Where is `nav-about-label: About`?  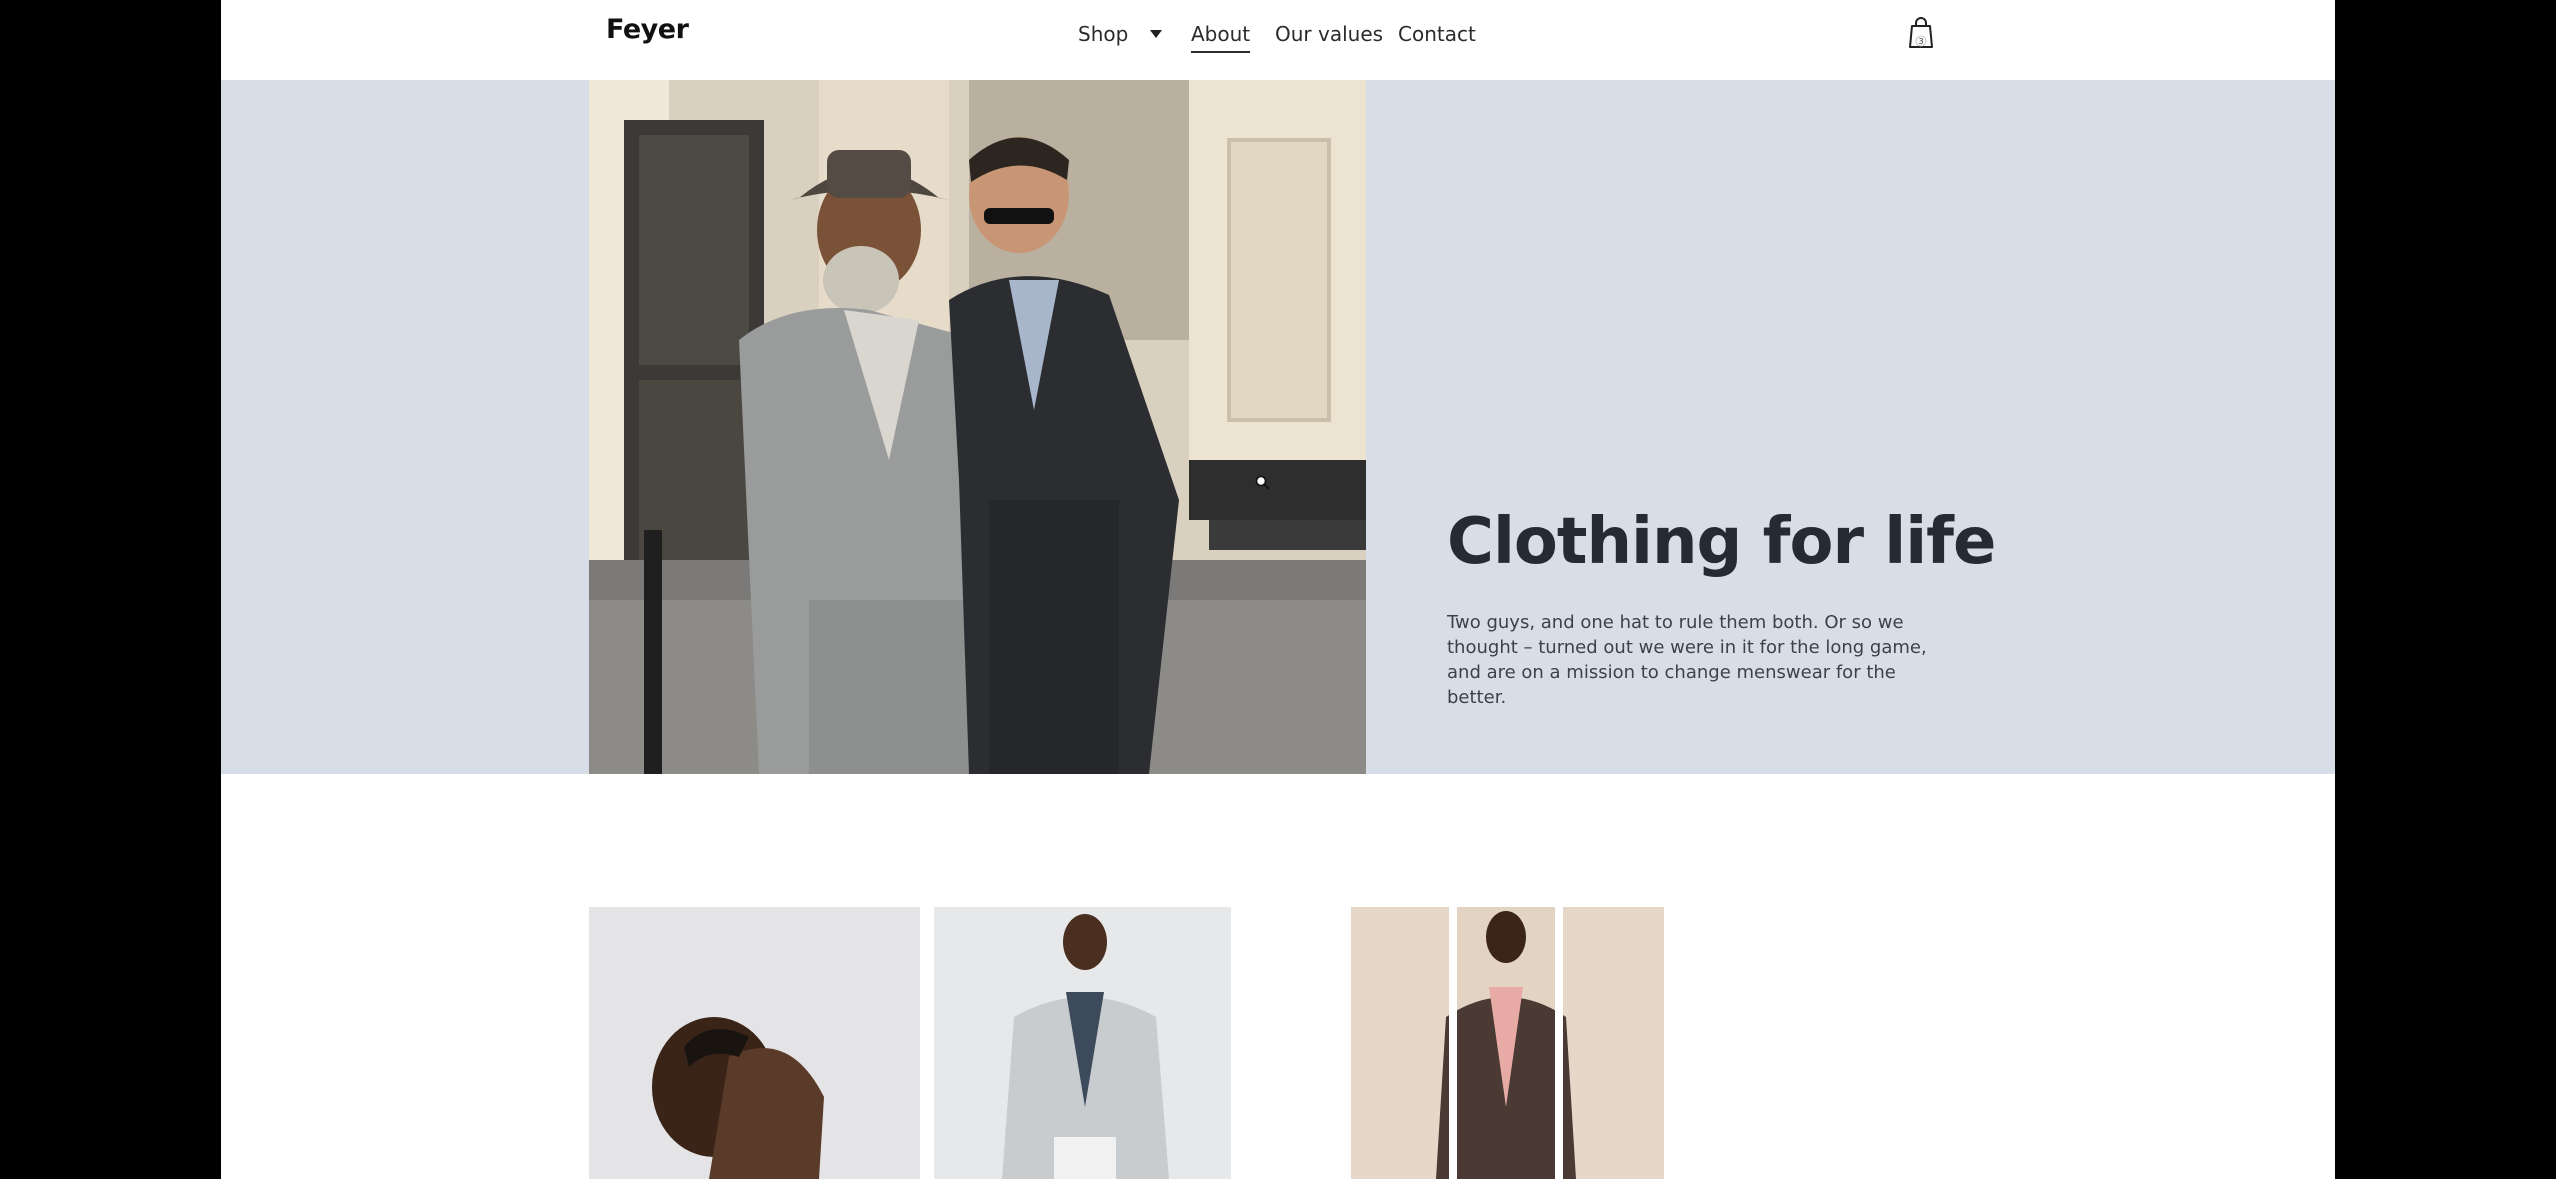
nav-about-label: About is located at coordinates (1221, 37).